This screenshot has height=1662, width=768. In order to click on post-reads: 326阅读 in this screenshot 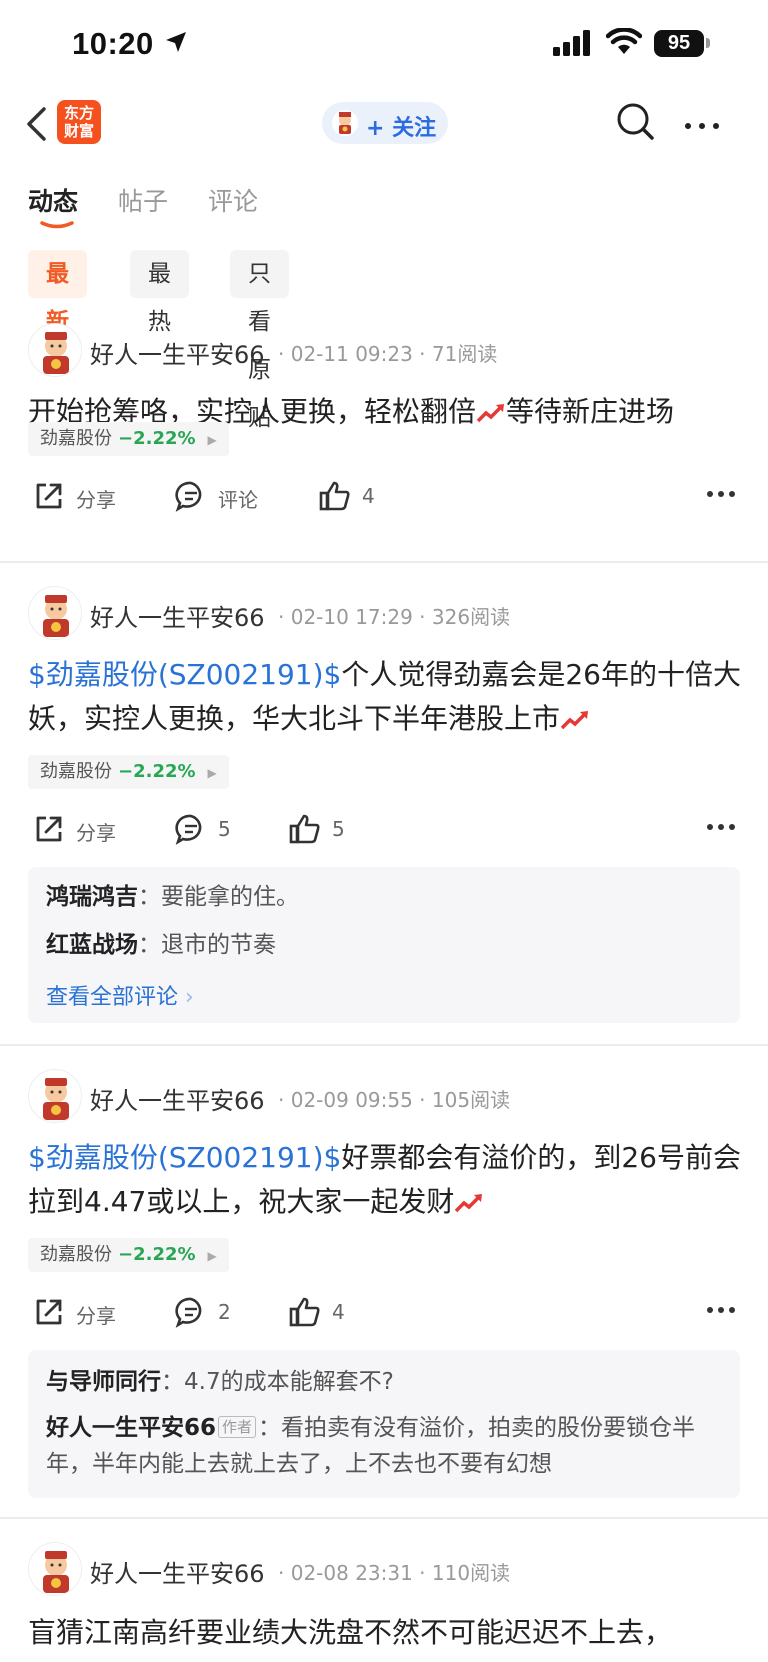, I will do `click(471, 617)`.